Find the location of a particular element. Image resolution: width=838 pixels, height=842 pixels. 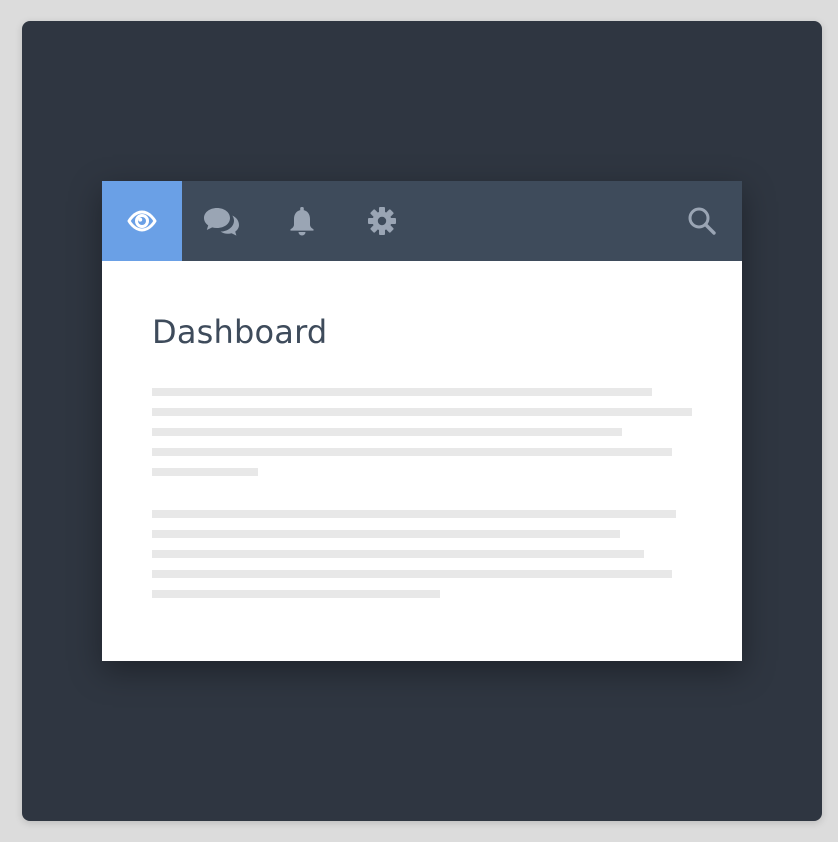

search-icon is located at coordinates (702, 221).